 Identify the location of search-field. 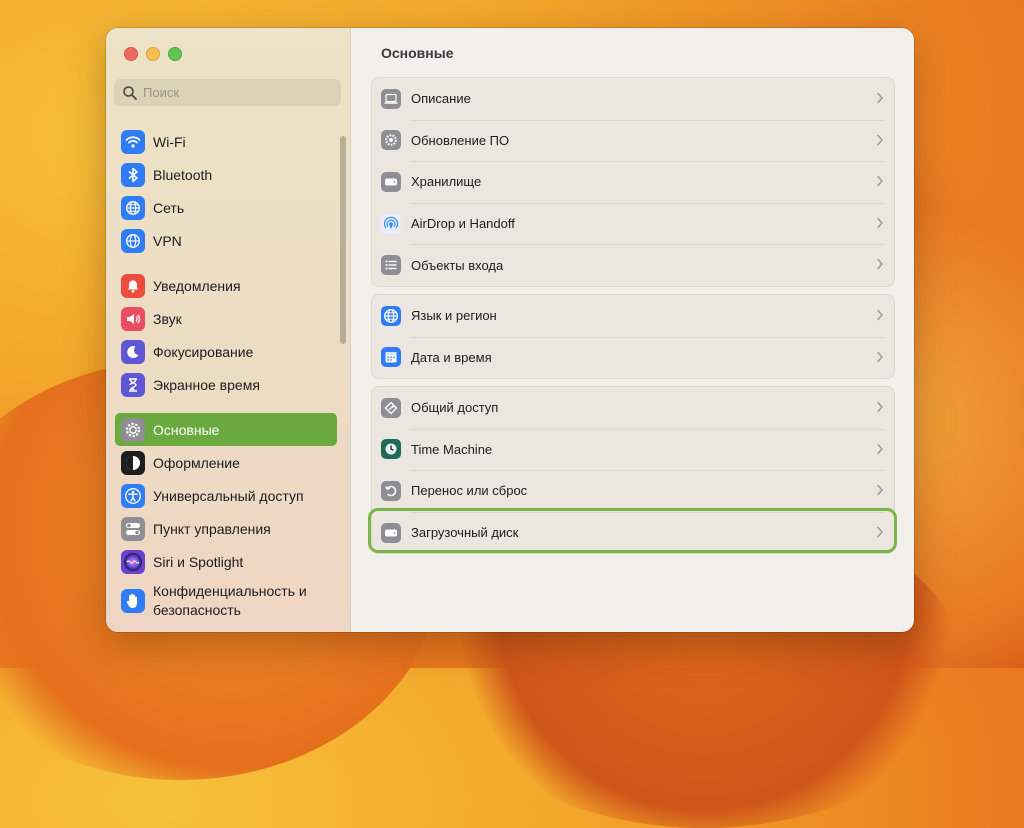
(227, 92).